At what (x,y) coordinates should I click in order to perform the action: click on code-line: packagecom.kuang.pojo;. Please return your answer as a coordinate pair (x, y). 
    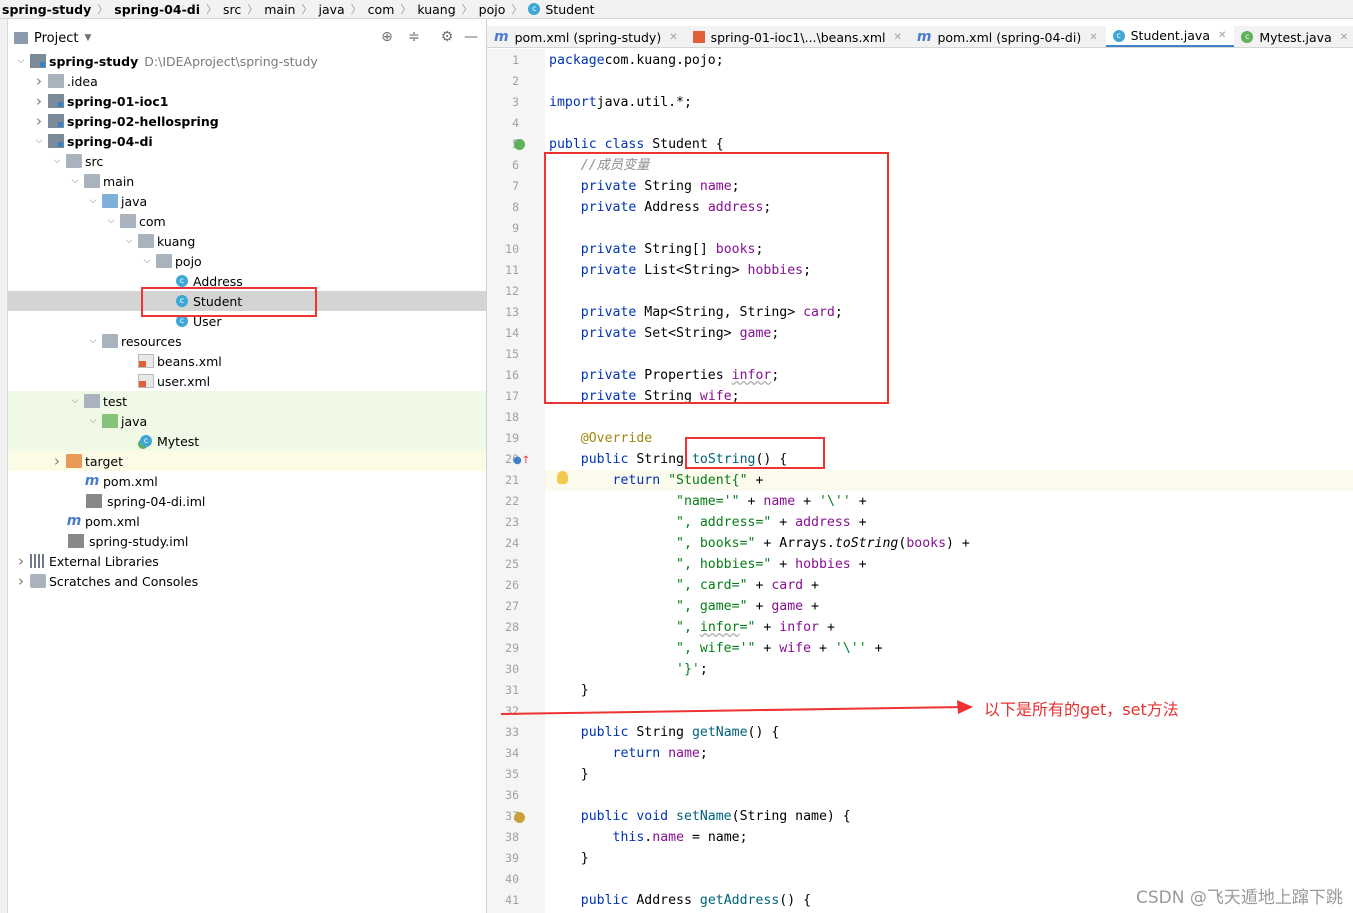
    Looking at the image, I should click on (636, 60).